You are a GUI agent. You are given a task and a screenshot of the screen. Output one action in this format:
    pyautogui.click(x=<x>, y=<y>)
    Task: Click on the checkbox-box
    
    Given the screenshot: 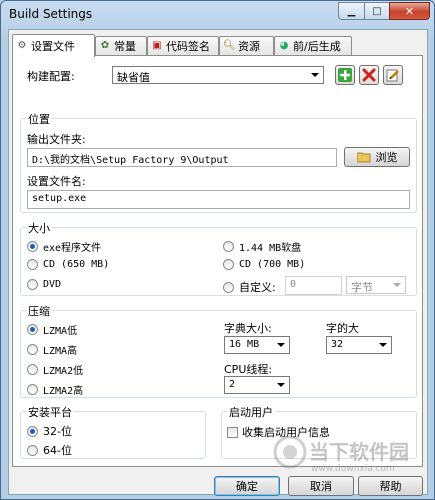 What is the action you would take?
    pyautogui.click(x=232, y=432)
    